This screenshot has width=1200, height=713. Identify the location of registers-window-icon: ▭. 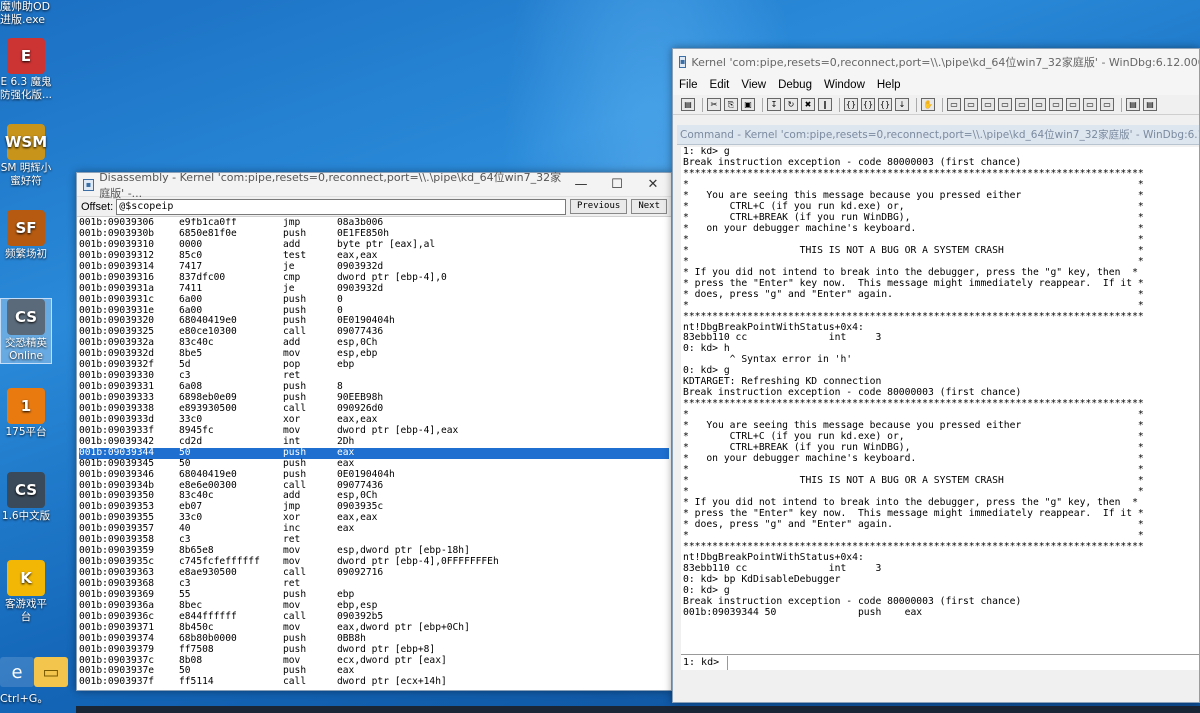
(1005, 104).